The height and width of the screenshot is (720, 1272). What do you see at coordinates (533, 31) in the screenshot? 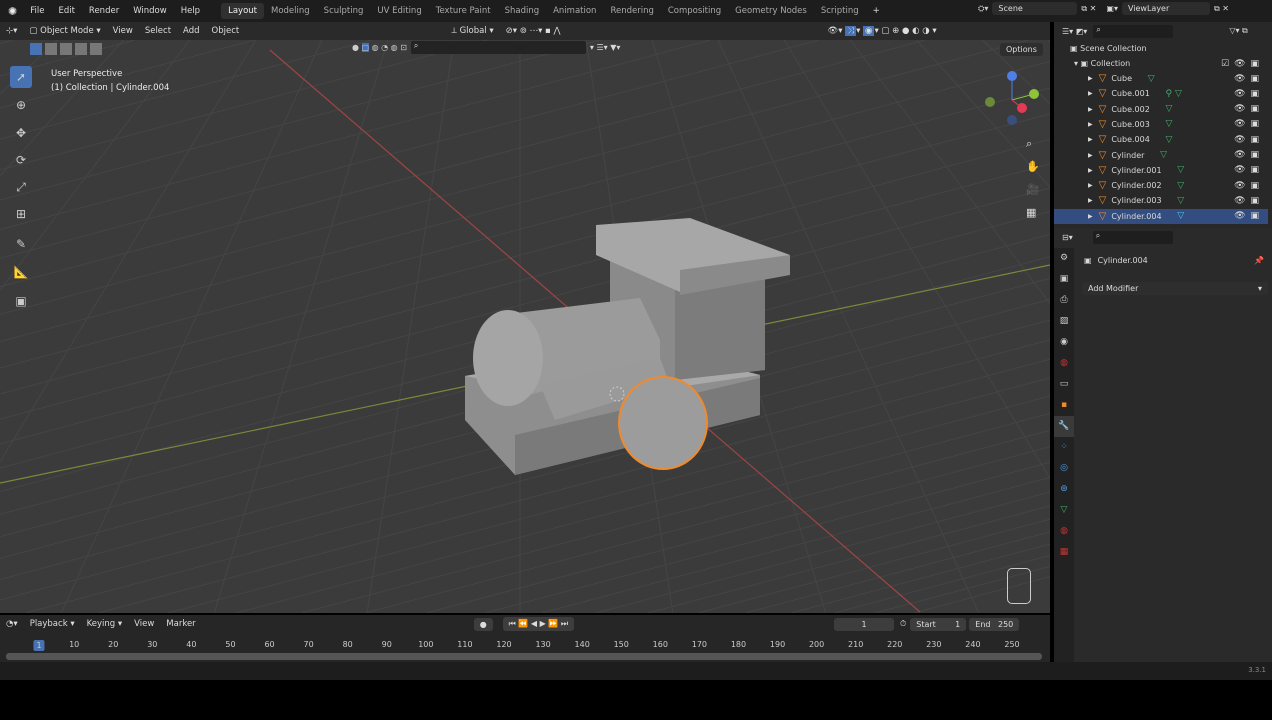
I see `pivot-icon: ⊘▾ ⊚ ⋯▾ ▪ ⋀` at bounding box center [533, 31].